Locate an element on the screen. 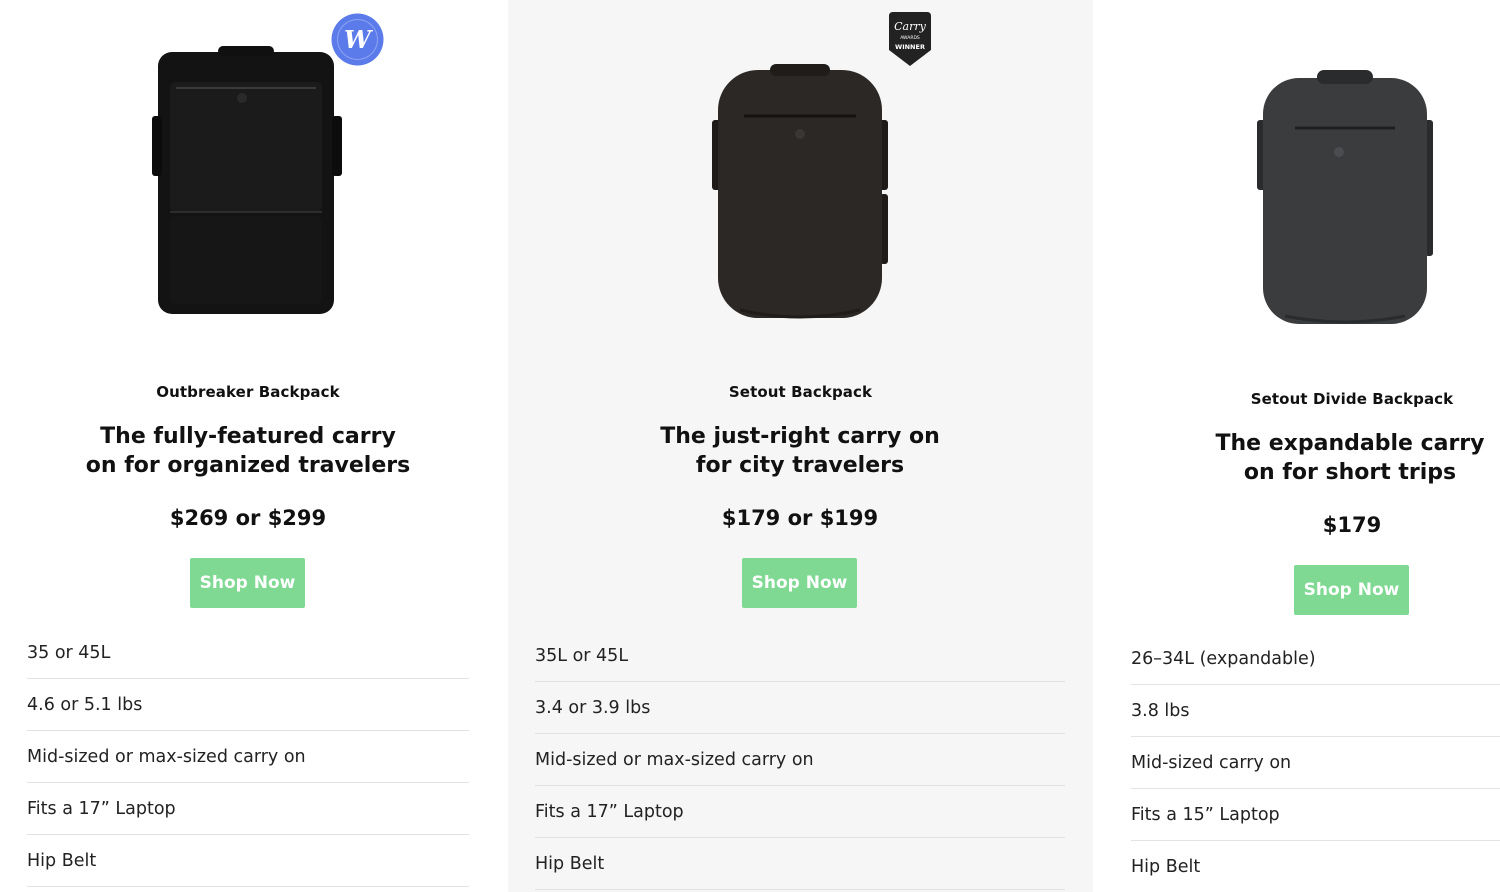 This screenshot has height=892, width=1500. carry-awards-shield-icon: Carry AWARDS WINNER is located at coordinates (910, 41).